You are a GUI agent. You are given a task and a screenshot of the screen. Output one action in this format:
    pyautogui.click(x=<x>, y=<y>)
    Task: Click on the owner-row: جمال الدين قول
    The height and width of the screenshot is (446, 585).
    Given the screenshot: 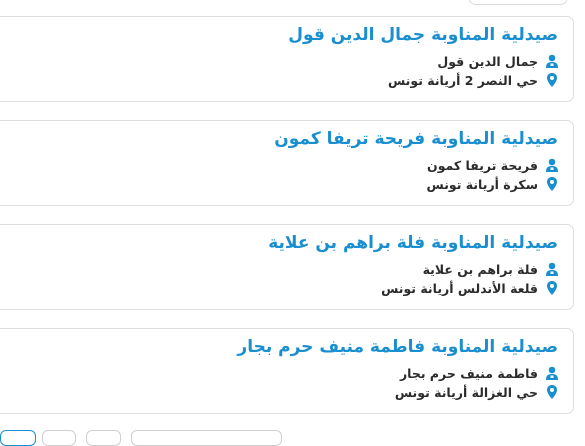 What is the action you would take?
    pyautogui.click(x=498, y=61)
    